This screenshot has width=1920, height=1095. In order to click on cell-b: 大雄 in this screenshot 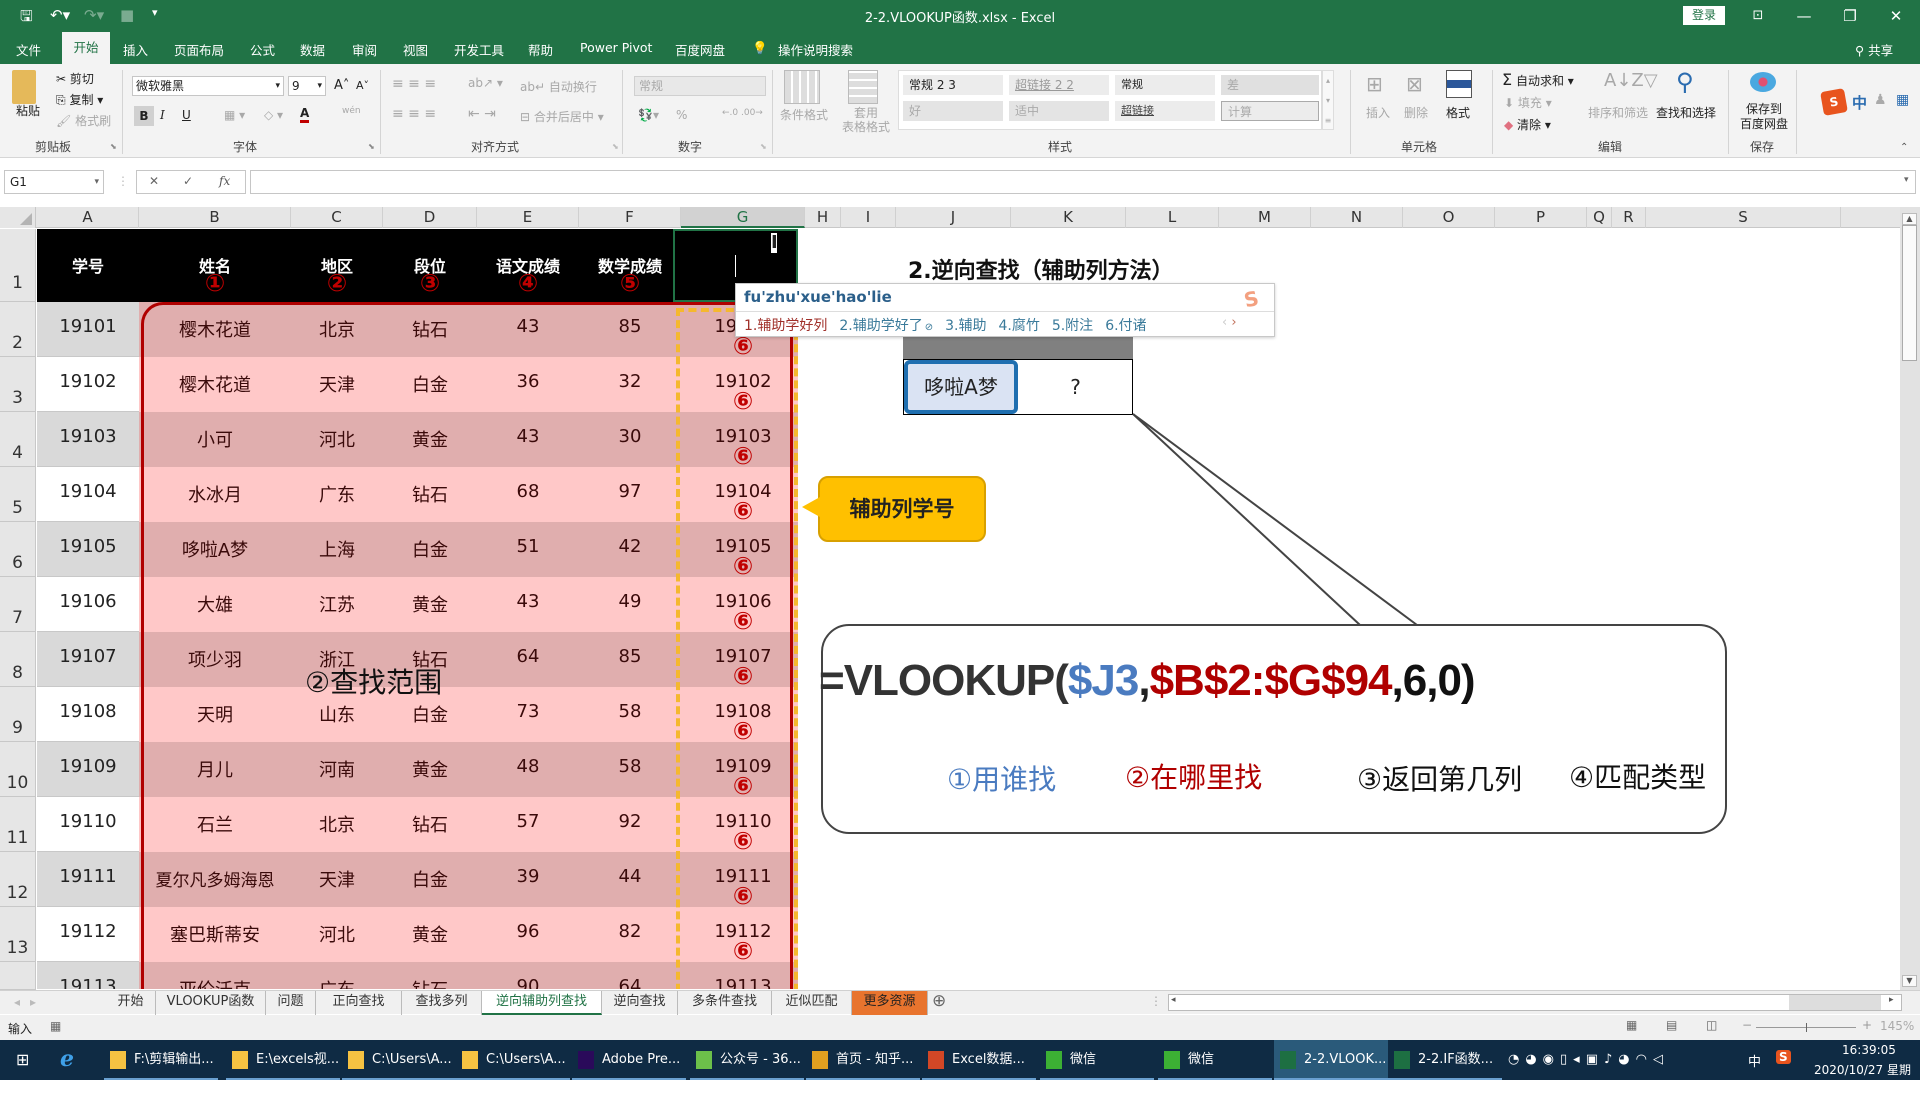, I will do `click(215, 604)`.